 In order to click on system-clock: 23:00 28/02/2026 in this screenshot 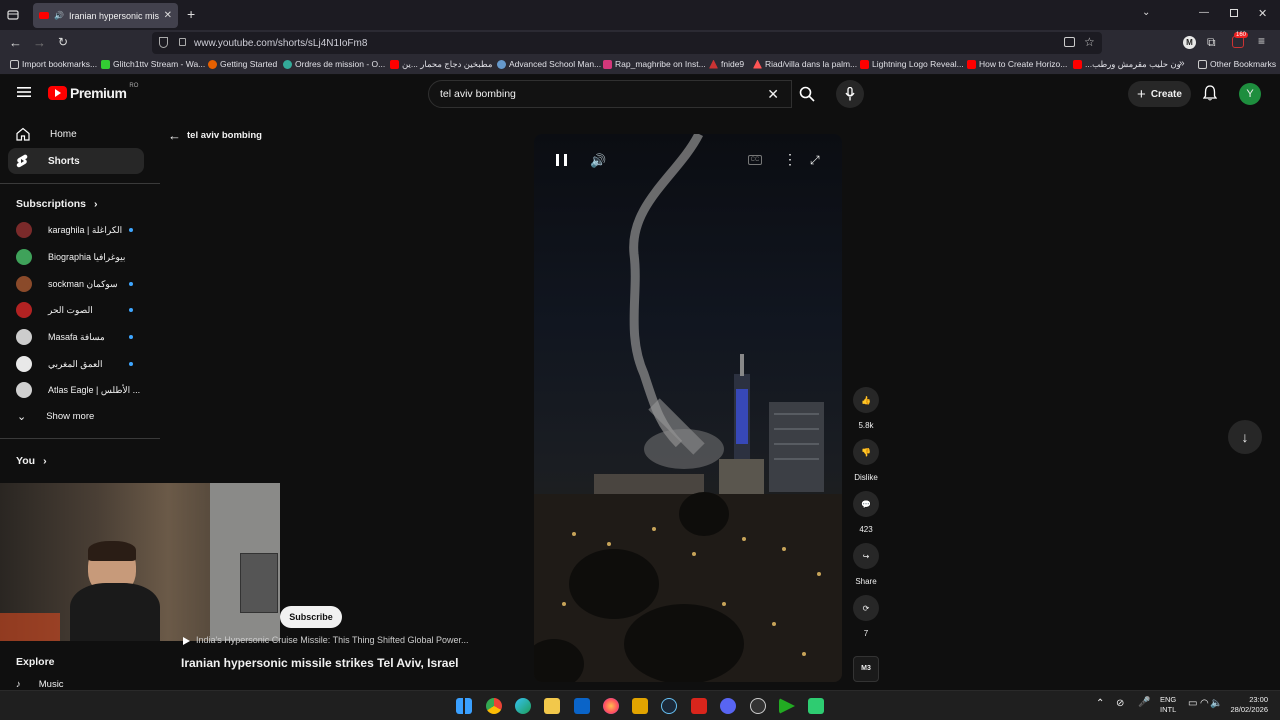, I will do `click(1248, 705)`.